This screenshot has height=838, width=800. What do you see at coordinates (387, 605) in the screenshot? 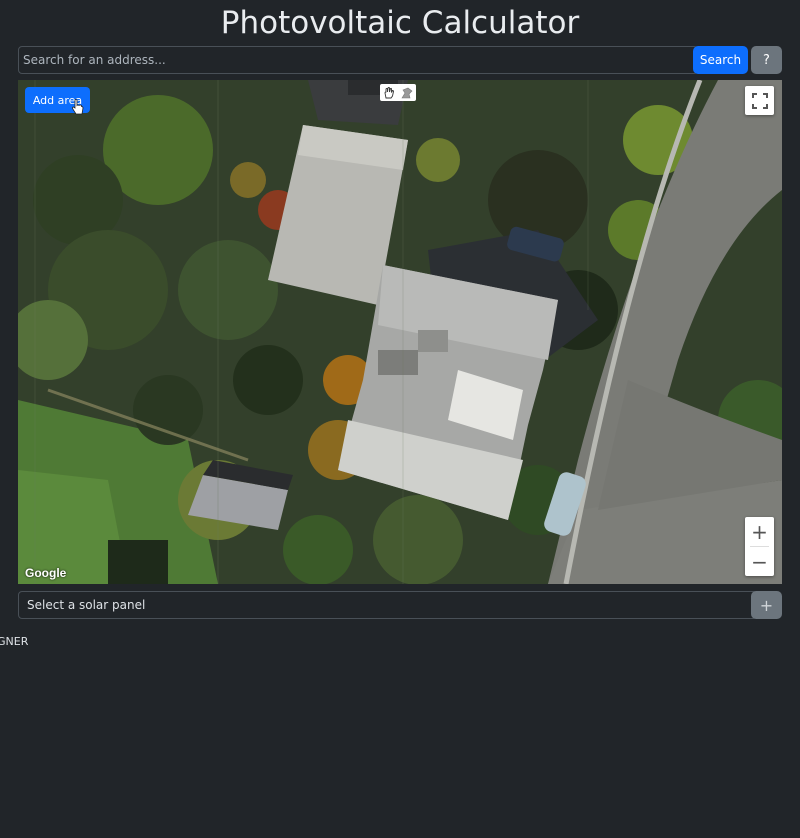
I see `solar-panel-select: Select a solar panel` at bounding box center [387, 605].